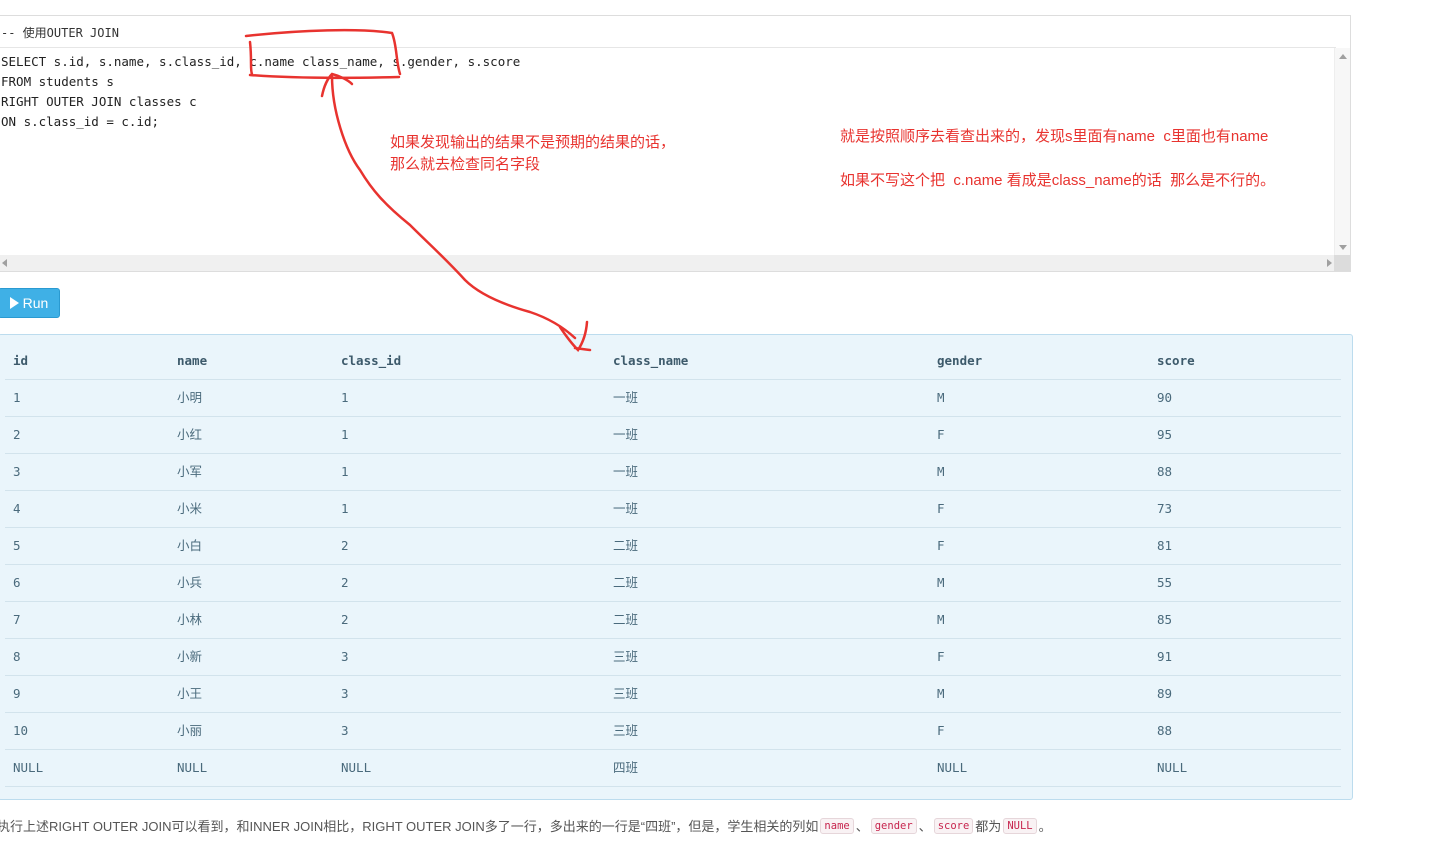 Image resolution: width=1429 pixels, height=845 pixels. I want to click on cell-score: 85, so click(1165, 619).